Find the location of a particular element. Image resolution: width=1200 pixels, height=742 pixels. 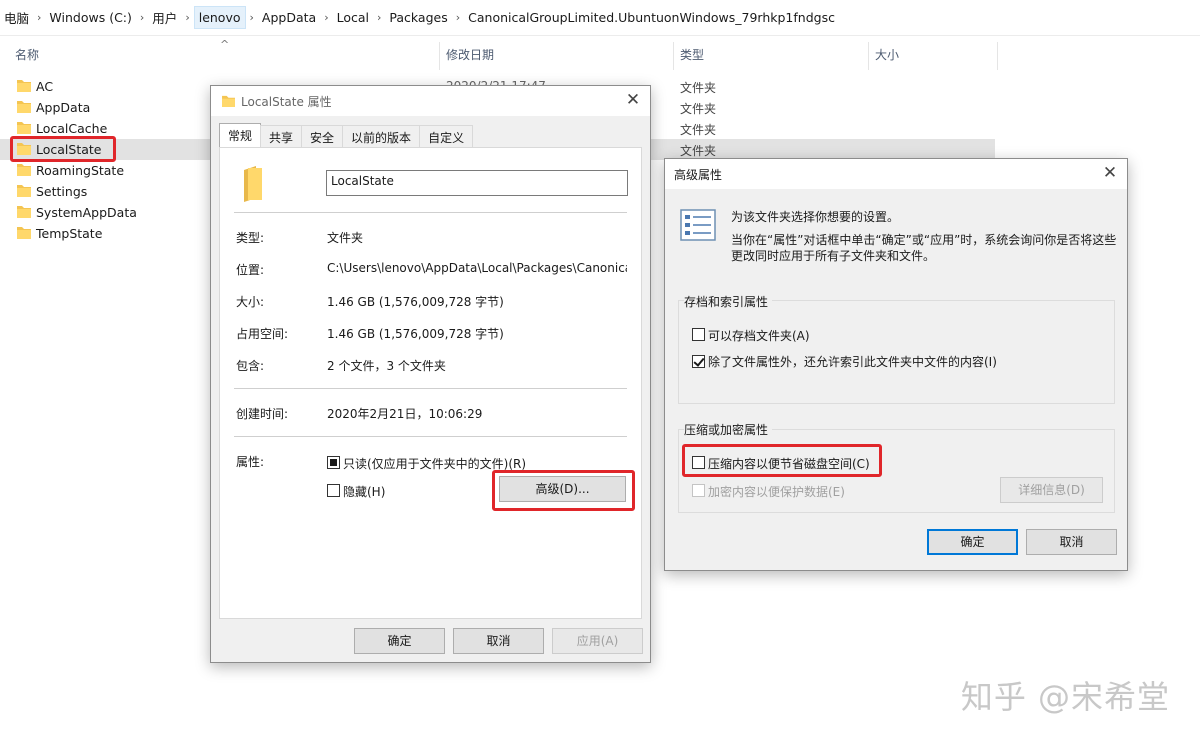

compress-encrypt-group-title: 压缩或加密属性 is located at coordinates (728, 429).